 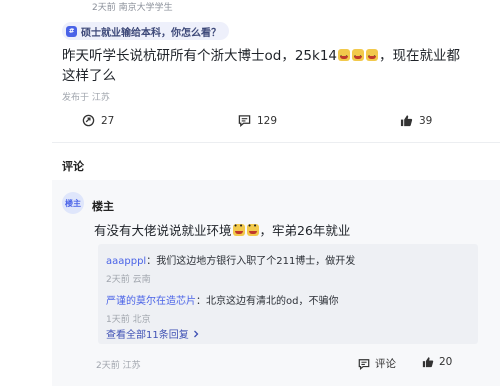 What do you see at coordinates (267, 120) in the screenshot?
I see `comment-count: 129` at bounding box center [267, 120].